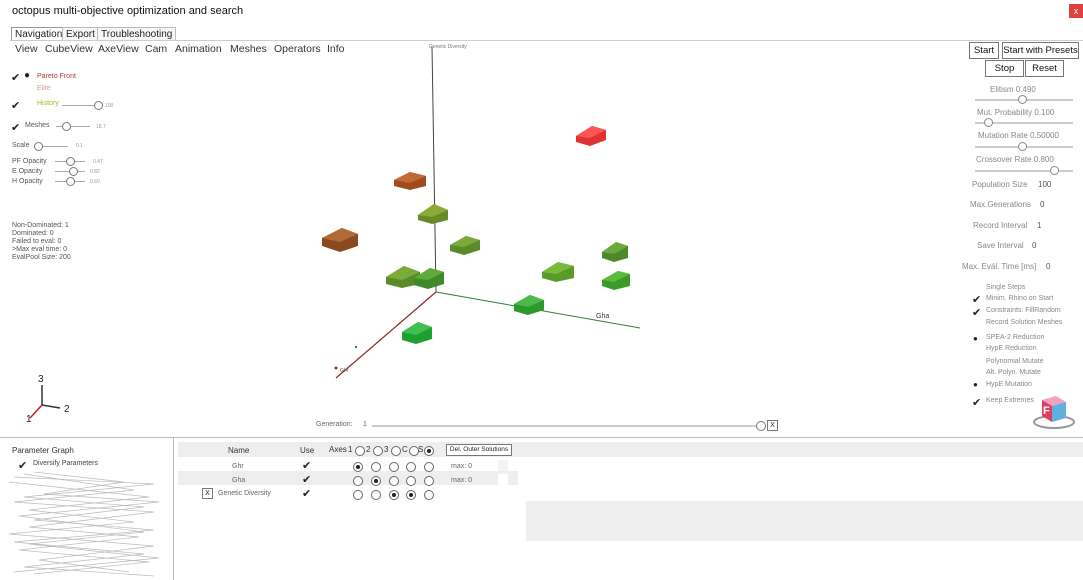  Describe the element at coordinates (1004, 68) in the screenshot. I see `stop-button: Stop` at that location.